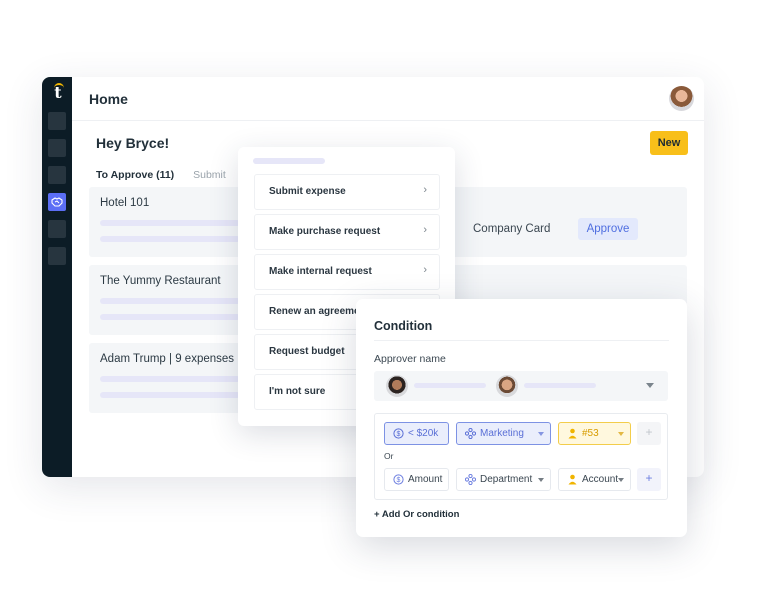  What do you see at coordinates (416, 514) in the screenshot?
I see `add-or-condition-link: + Add Or condition` at bounding box center [416, 514].